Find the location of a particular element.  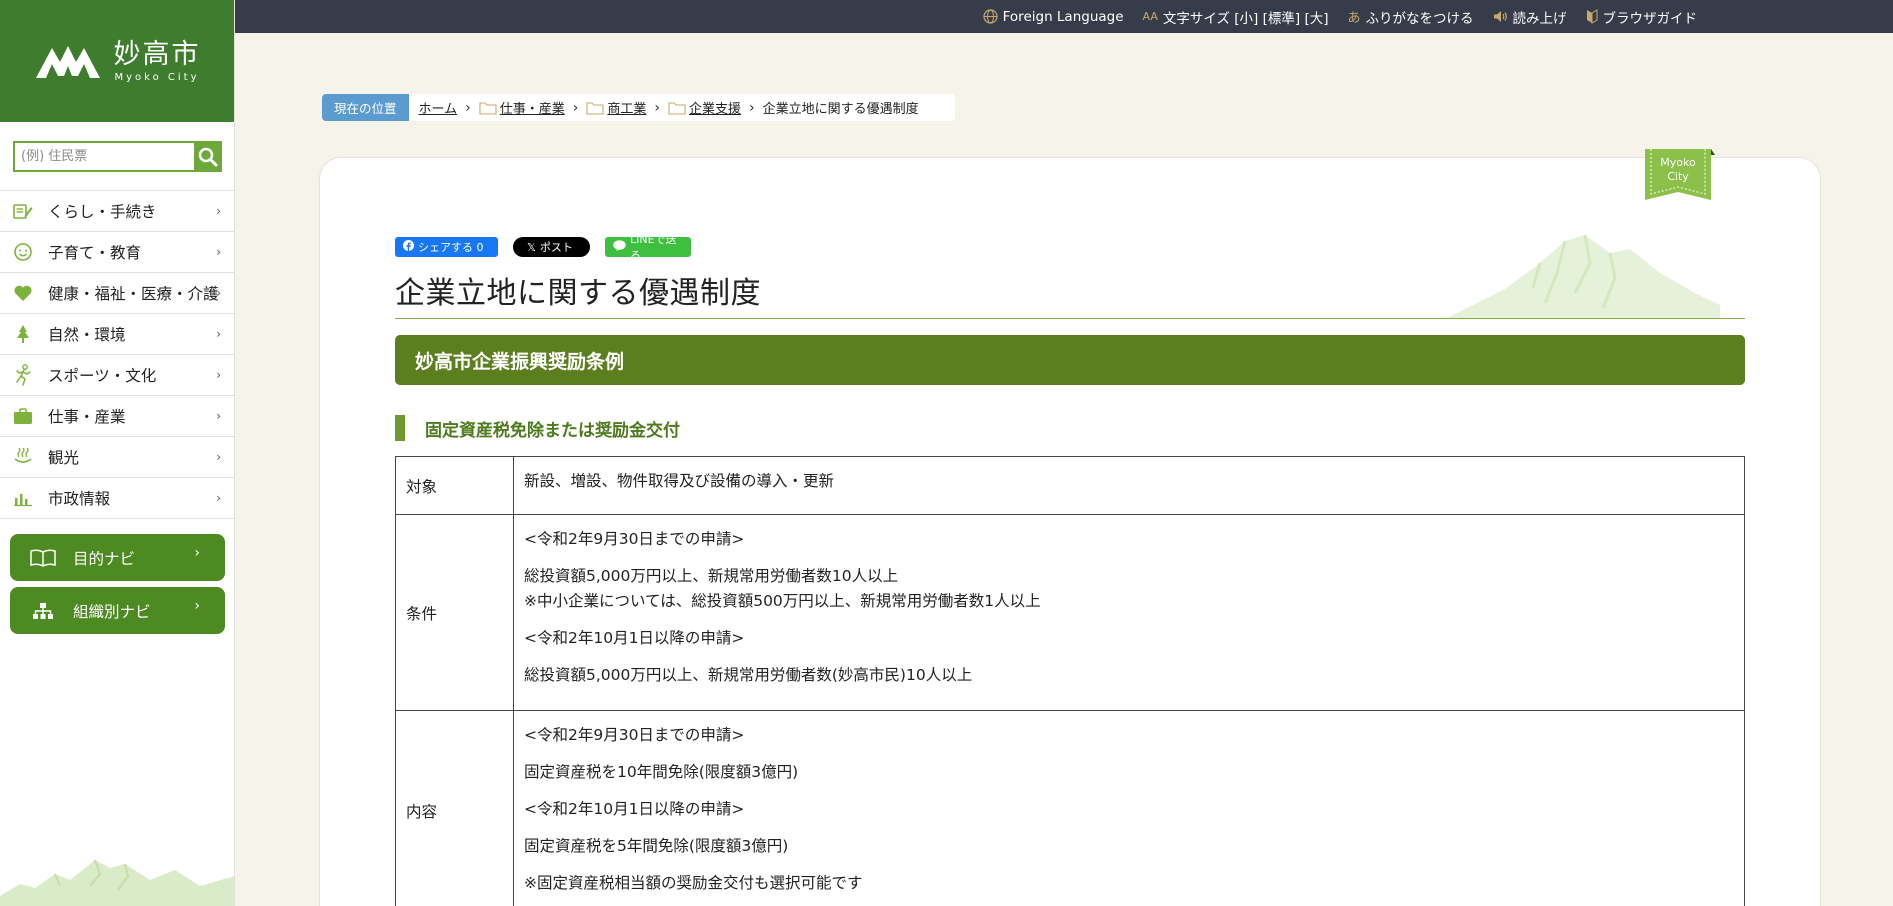

furigana-toggle: あ ふりがなをつける is located at coordinates (1410, 17).